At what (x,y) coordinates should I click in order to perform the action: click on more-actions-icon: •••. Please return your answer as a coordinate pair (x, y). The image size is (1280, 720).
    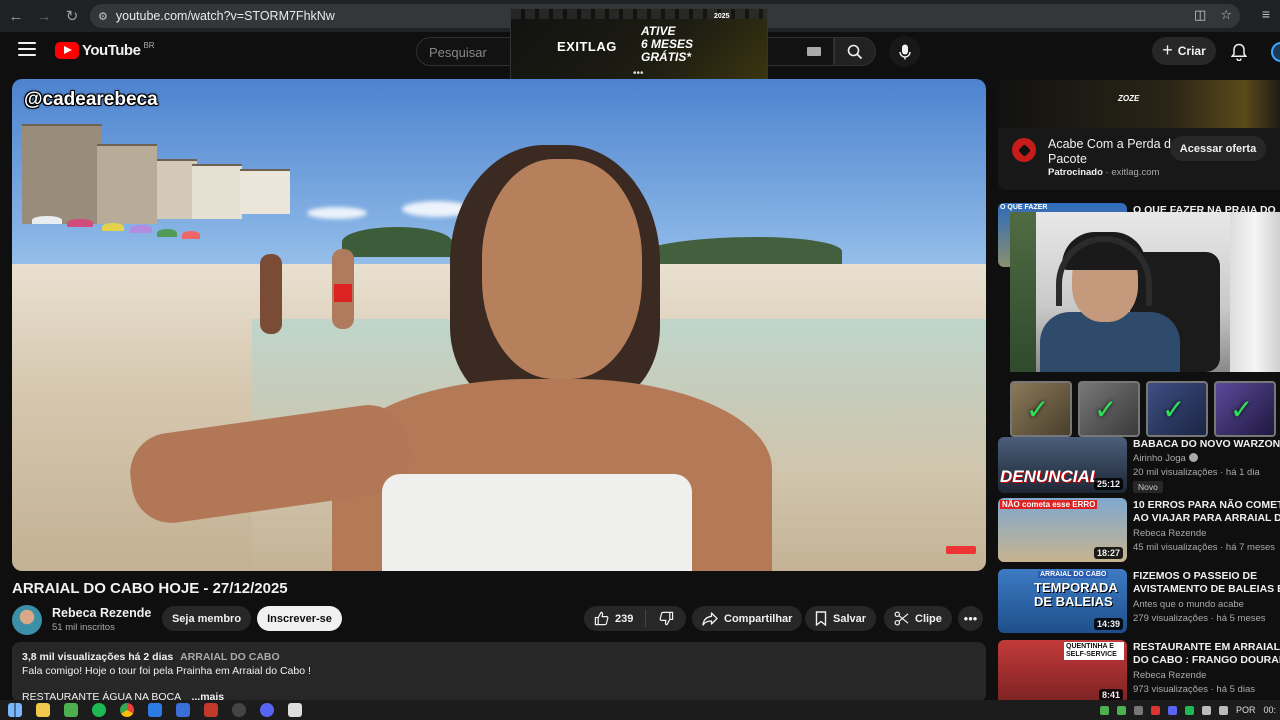
    Looking at the image, I should click on (970, 618).